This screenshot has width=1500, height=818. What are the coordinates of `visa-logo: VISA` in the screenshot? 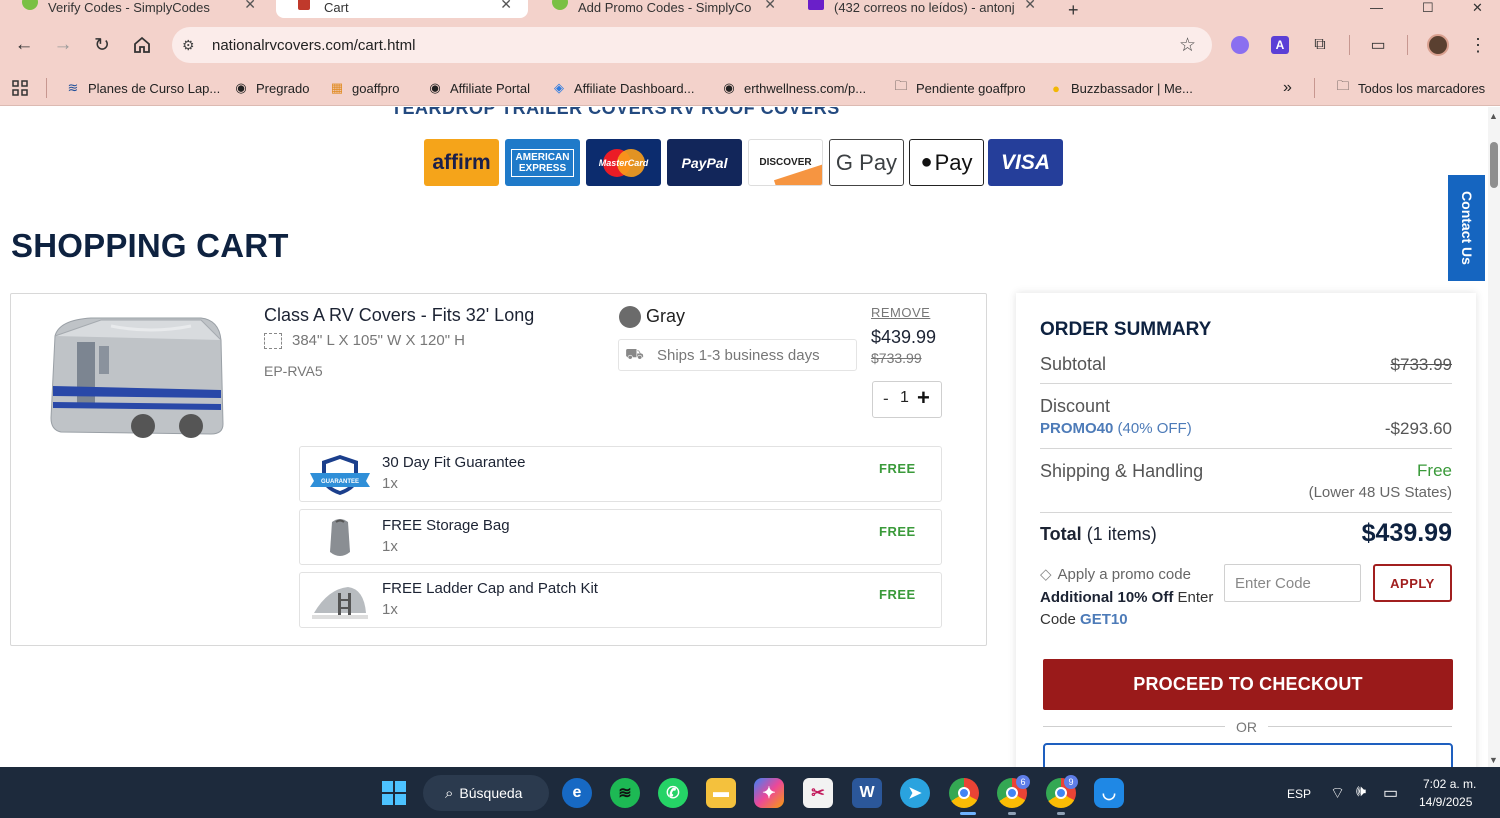 It's located at (1025, 162).